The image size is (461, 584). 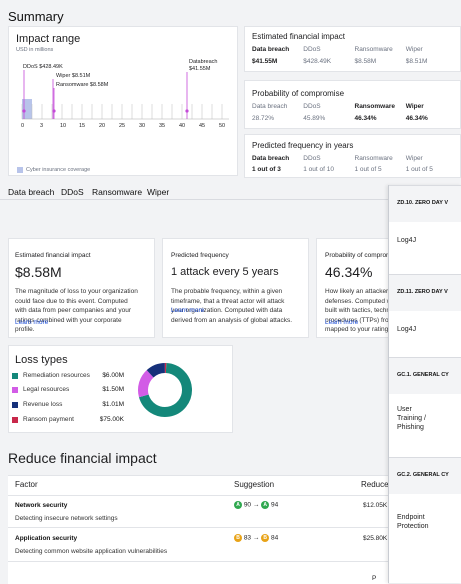 I want to click on loss-types-donut-chart, so click(x=165, y=390).